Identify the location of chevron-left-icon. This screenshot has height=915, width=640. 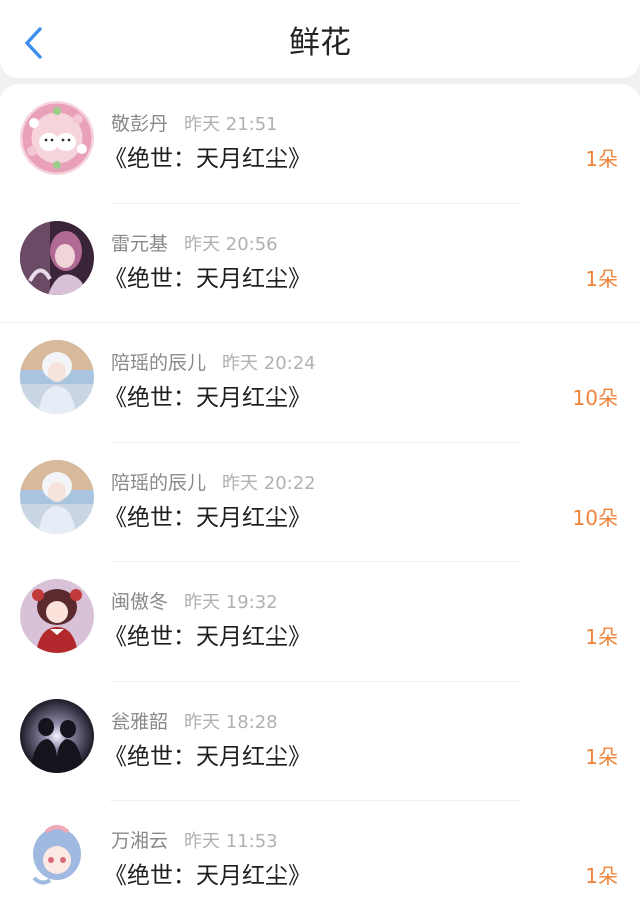
(33, 43).